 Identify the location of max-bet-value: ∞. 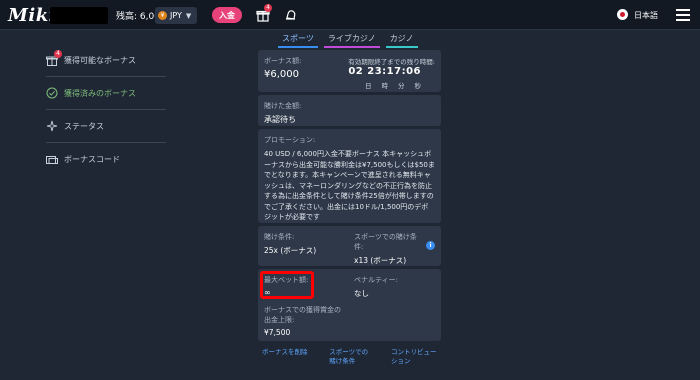
(267, 292).